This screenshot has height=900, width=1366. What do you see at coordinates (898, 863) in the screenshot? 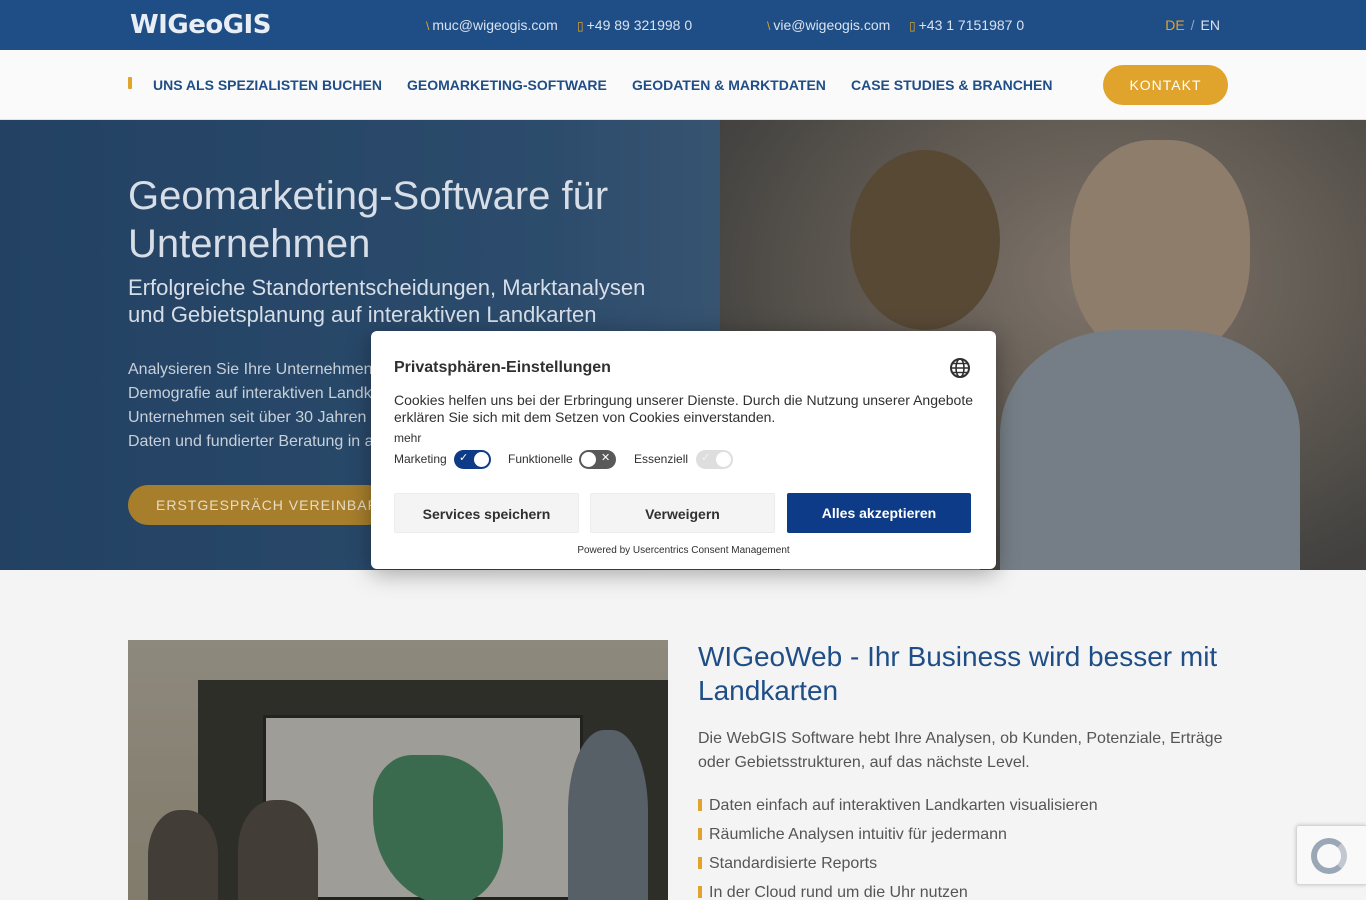
I see `list-item: Standardisierte Reports` at bounding box center [898, 863].